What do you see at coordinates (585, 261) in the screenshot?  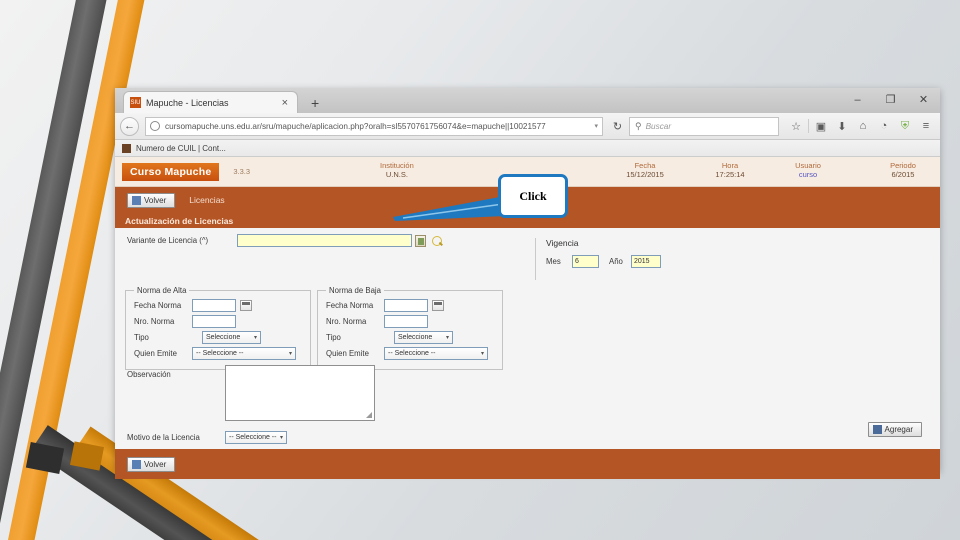 I see `vigencia-mes-input: 6` at bounding box center [585, 261].